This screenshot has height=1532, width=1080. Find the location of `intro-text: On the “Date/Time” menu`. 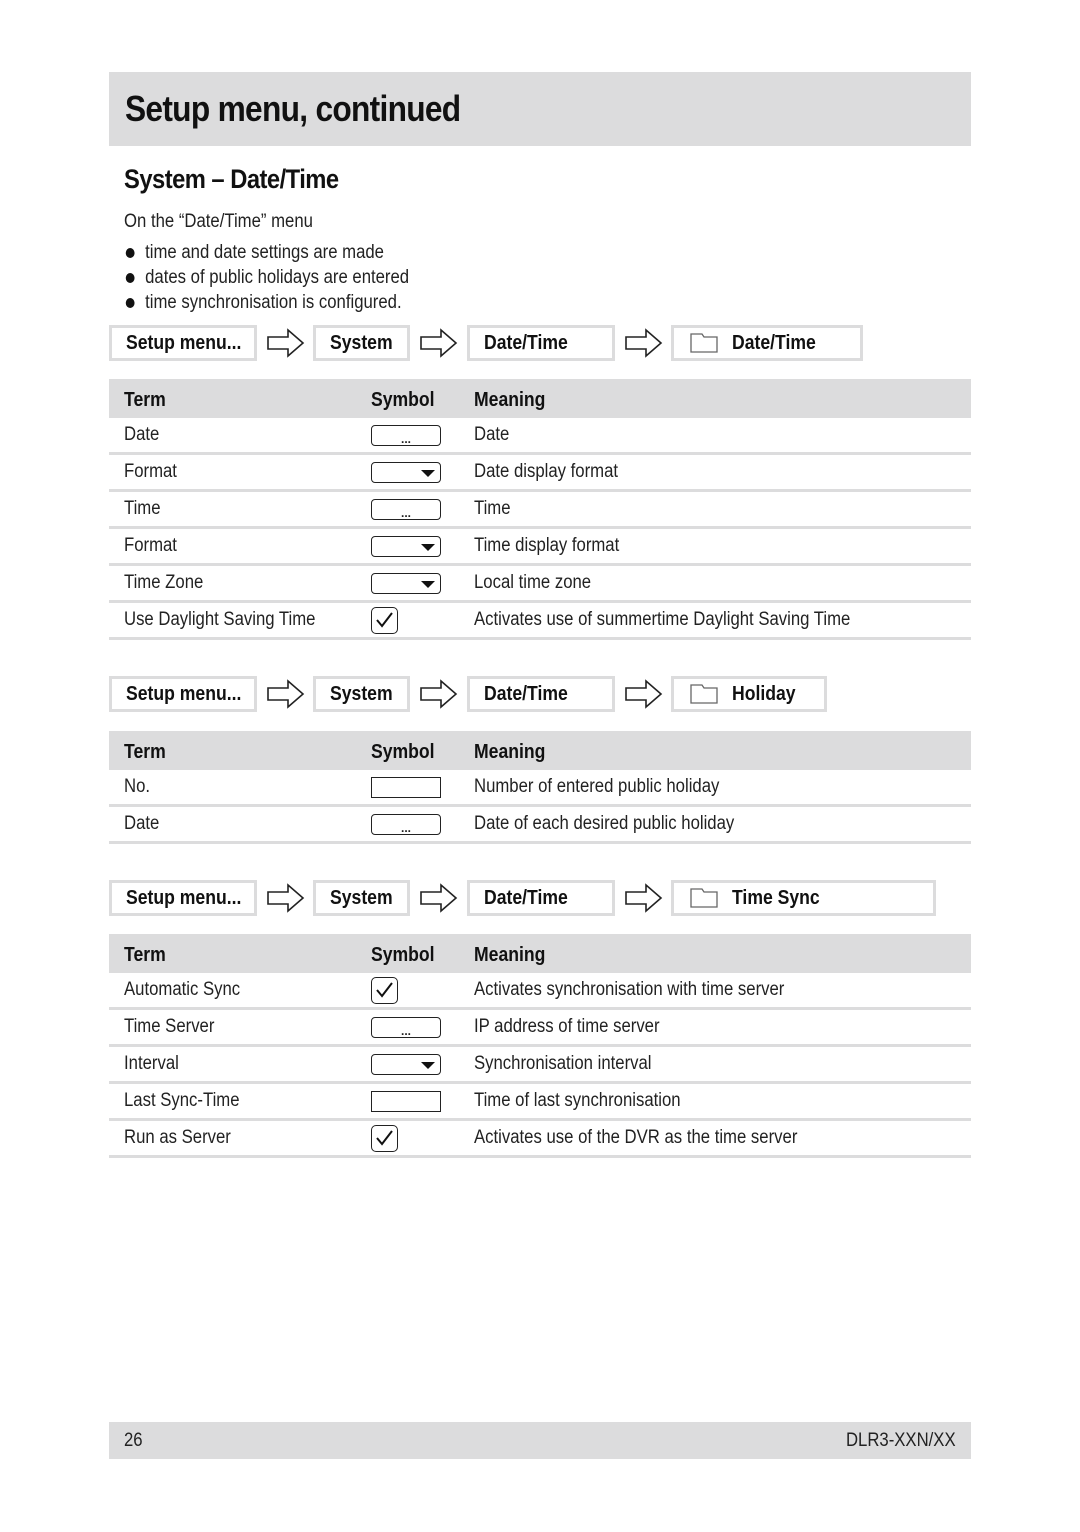

intro-text: On the “Date/Time” menu is located at coordinates (218, 221).